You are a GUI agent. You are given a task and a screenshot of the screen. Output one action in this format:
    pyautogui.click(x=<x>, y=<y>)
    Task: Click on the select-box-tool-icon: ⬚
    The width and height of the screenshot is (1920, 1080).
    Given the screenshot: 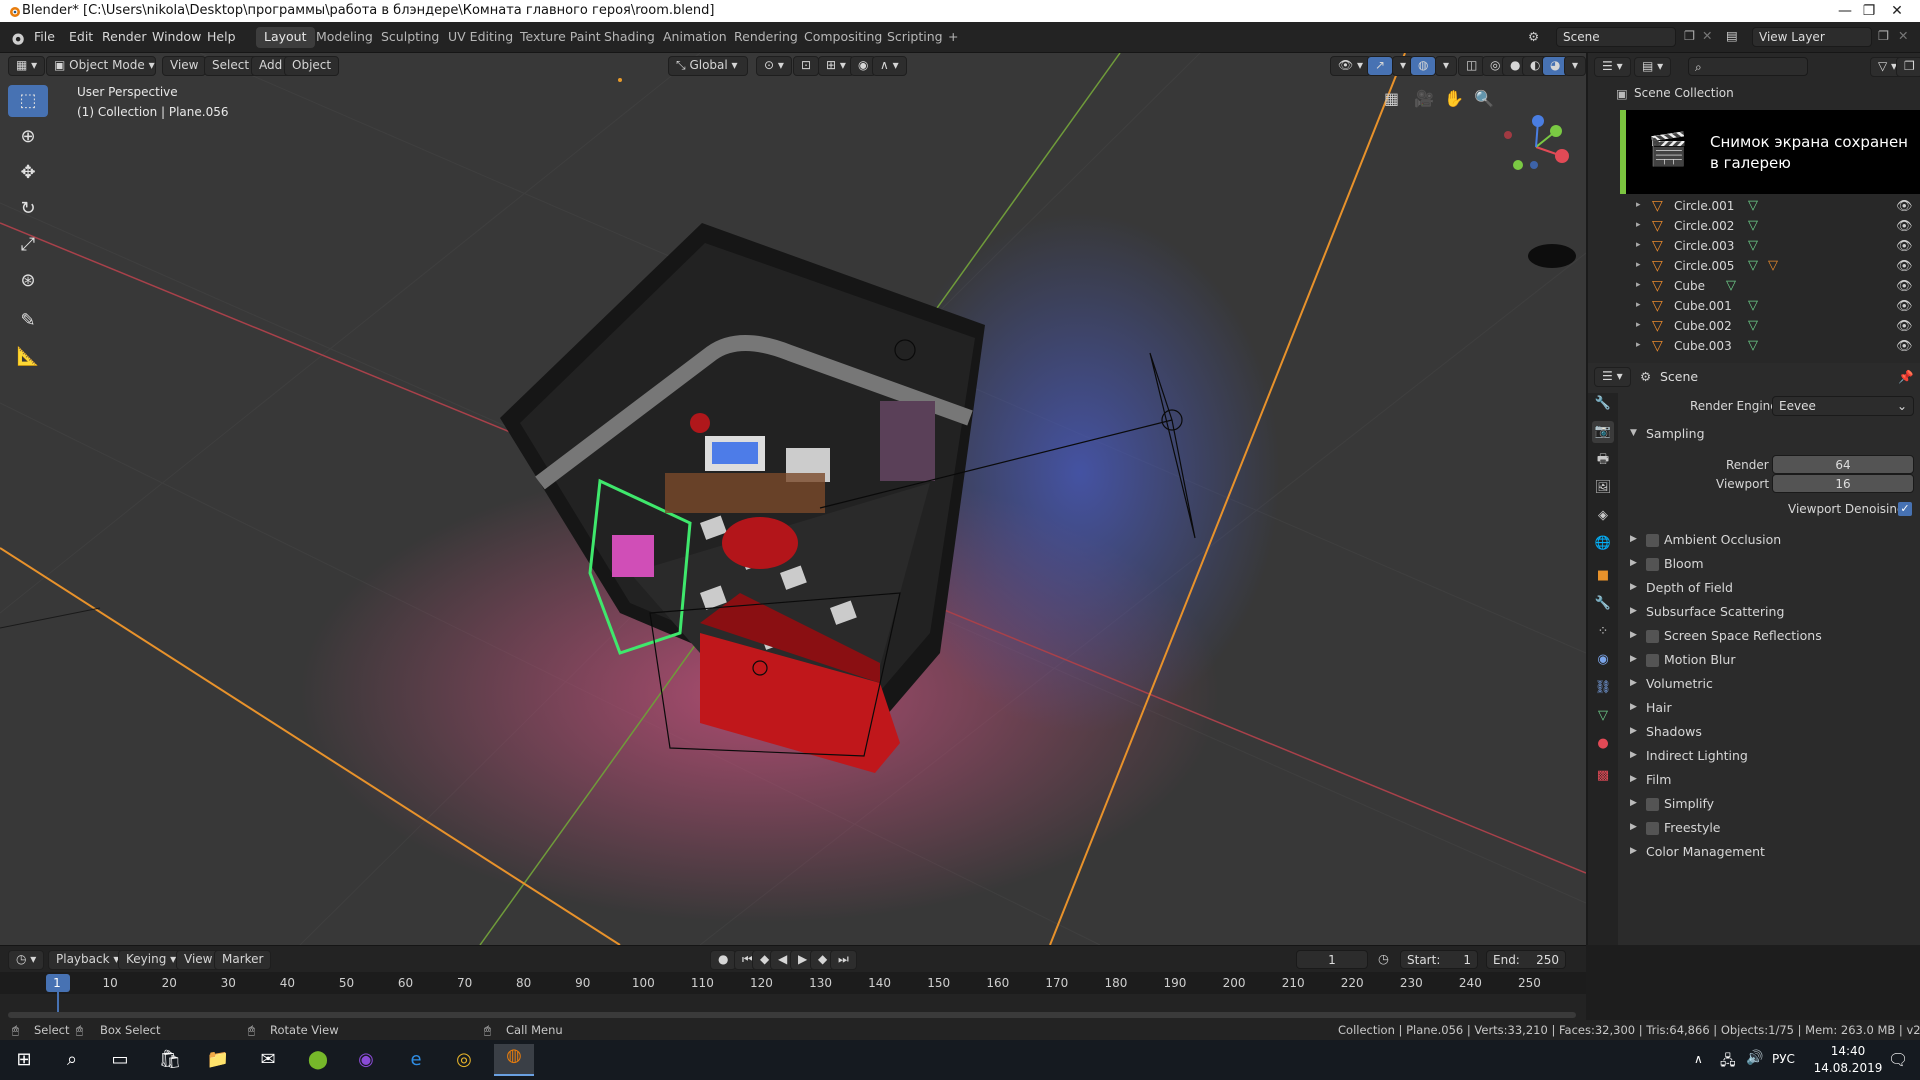 What is the action you would take?
    pyautogui.click(x=28, y=101)
    